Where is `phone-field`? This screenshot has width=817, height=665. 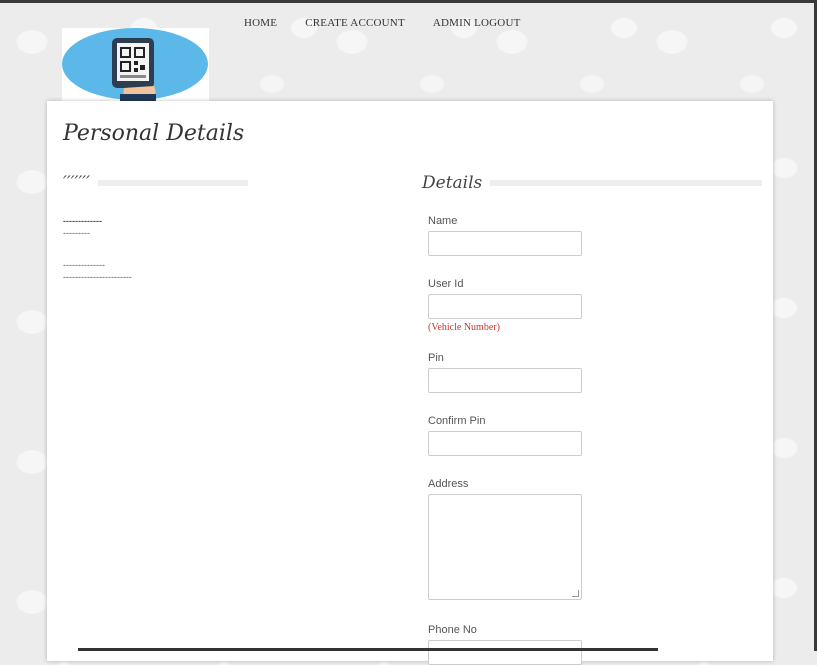 phone-field is located at coordinates (505, 652).